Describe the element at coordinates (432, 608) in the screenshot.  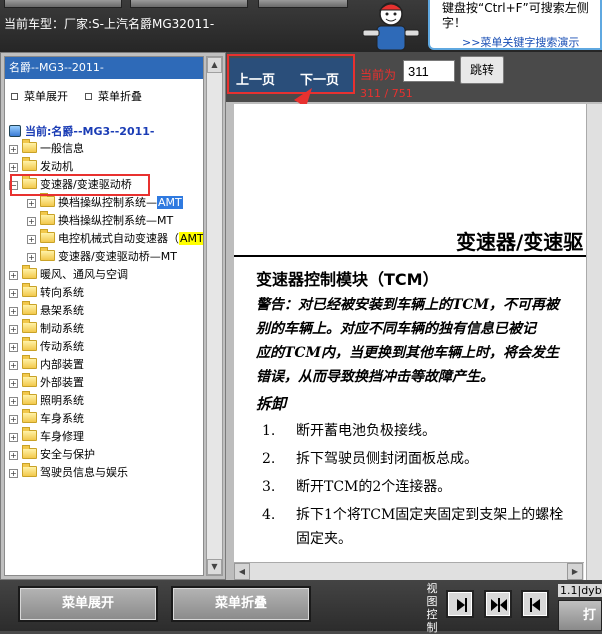
I see `view-control-label: 视图控制` at that location.